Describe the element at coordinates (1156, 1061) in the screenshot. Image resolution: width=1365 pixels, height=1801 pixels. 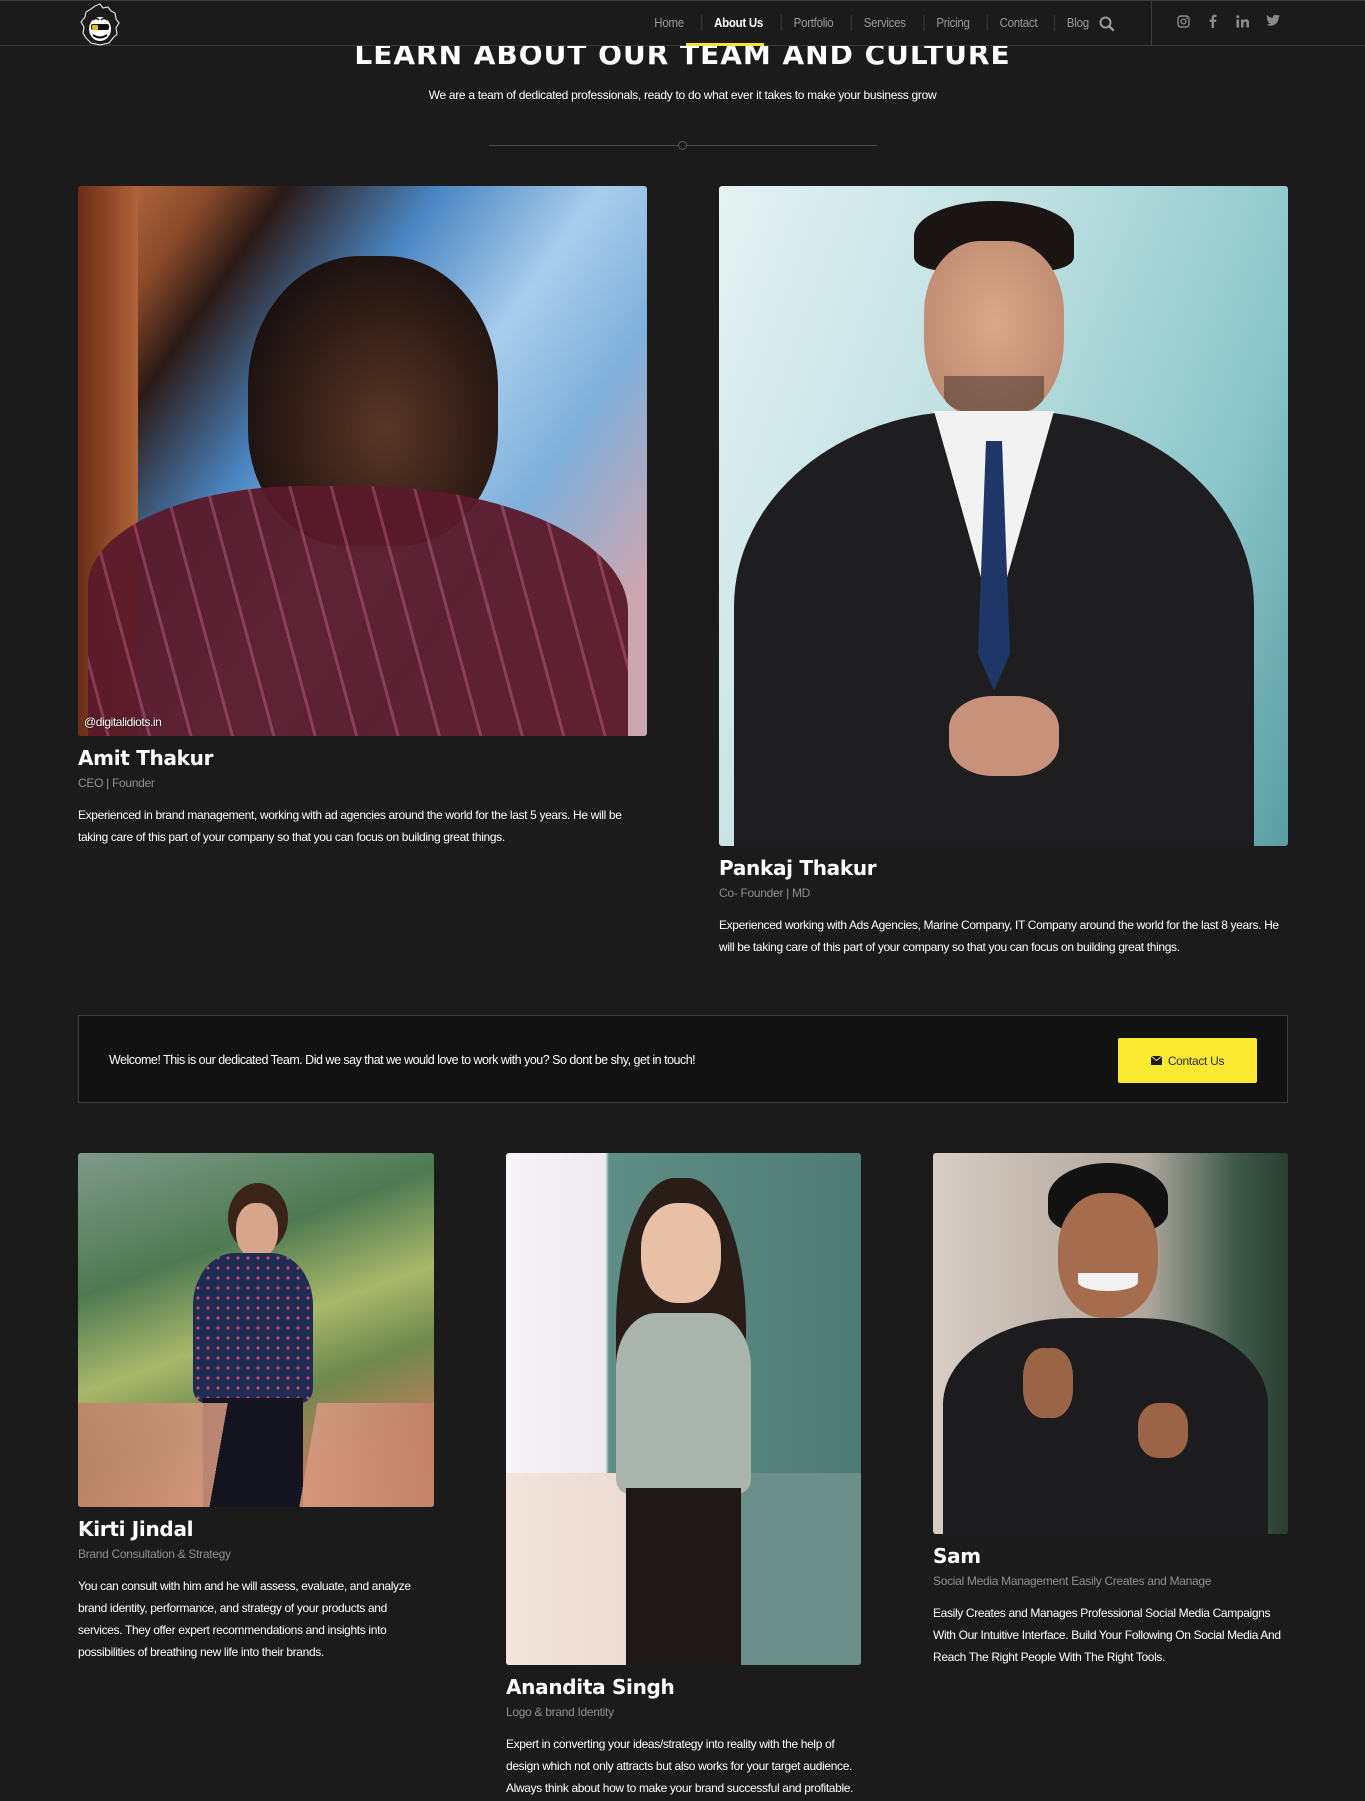
I see `envelope-icon` at that location.